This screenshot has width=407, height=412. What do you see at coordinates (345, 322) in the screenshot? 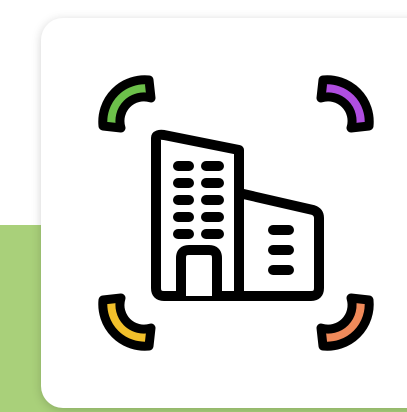
I see `corner-bottom-right` at bounding box center [345, 322].